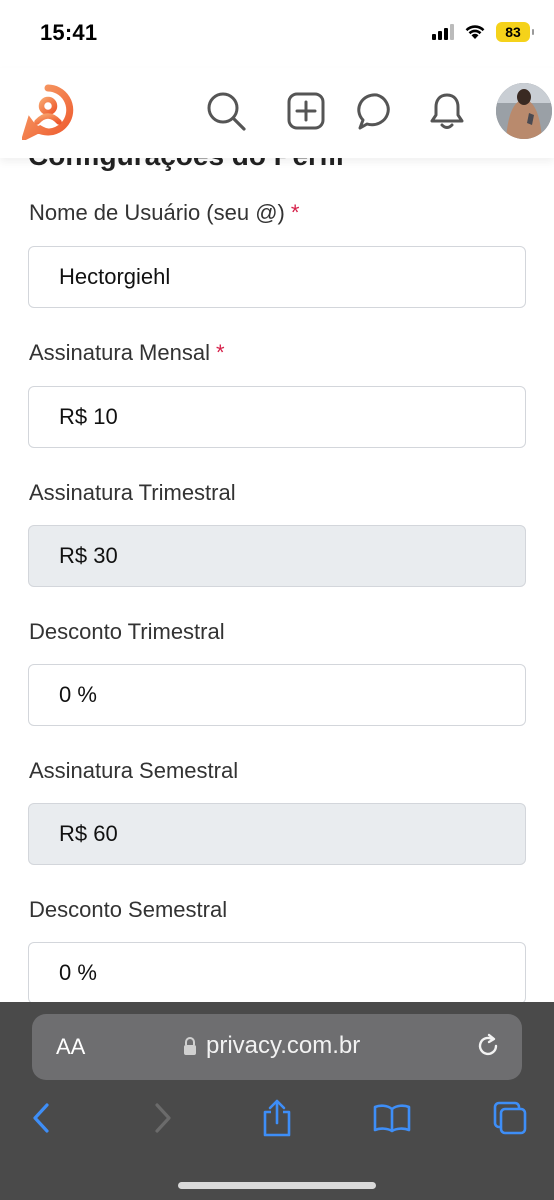 This screenshot has width=554, height=1200. What do you see at coordinates (277, 277) in the screenshot?
I see `username-input: Hectorgiehl` at bounding box center [277, 277].